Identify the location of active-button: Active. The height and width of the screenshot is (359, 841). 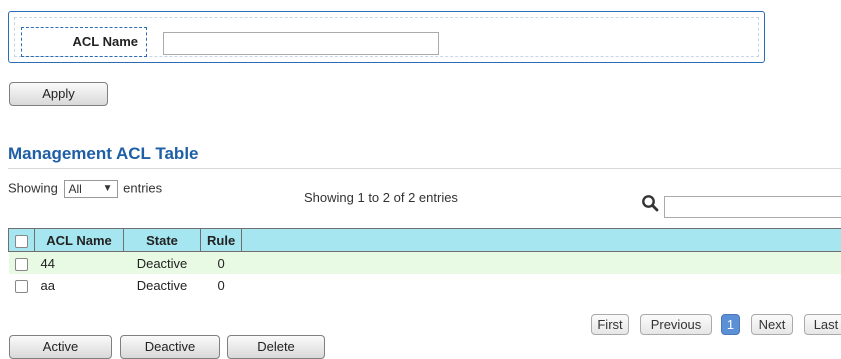
(60, 347).